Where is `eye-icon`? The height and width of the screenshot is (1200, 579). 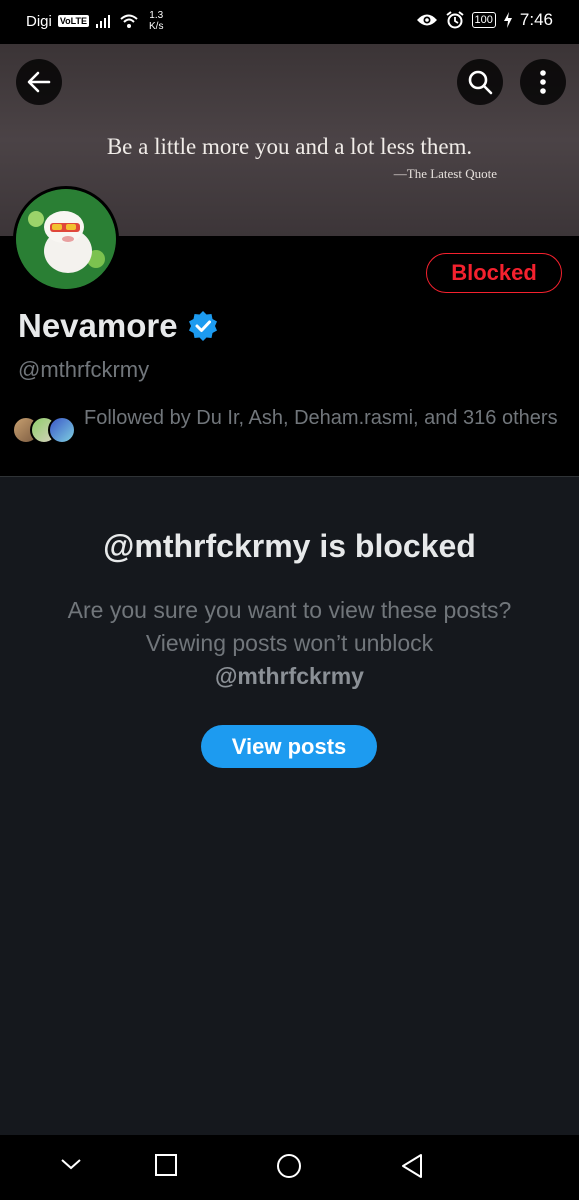
eye-icon is located at coordinates (426, 20).